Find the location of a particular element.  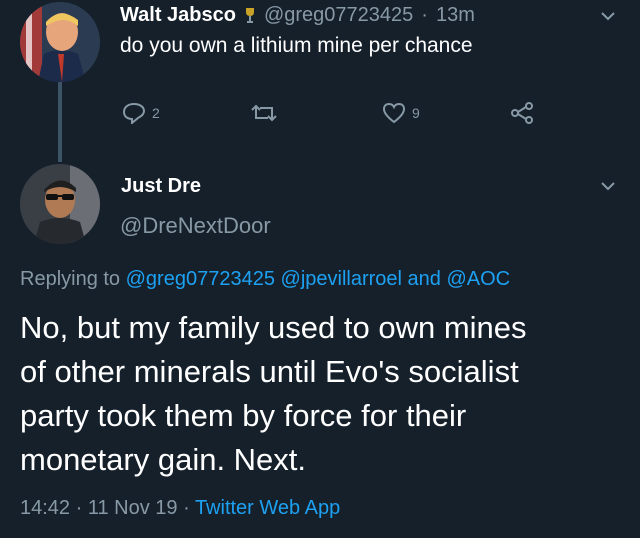

reply-count: 2 is located at coordinates (156, 113).